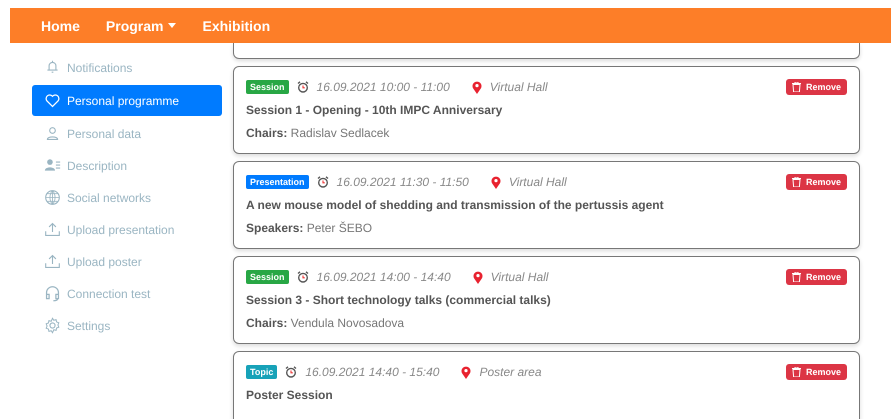 The height and width of the screenshot is (419, 891). What do you see at coordinates (399, 300) in the screenshot?
I see `entry-title: Session 3 - Short technology talks (commercial talks)` at bounding box center [399, 300].